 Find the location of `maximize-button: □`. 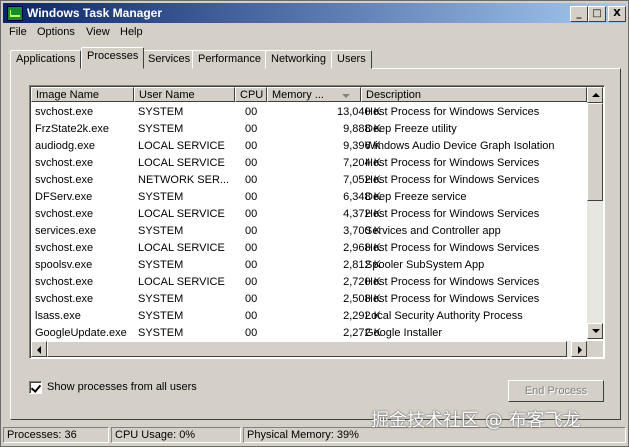

maximize-button: □ is located at coordinates (597, 14).